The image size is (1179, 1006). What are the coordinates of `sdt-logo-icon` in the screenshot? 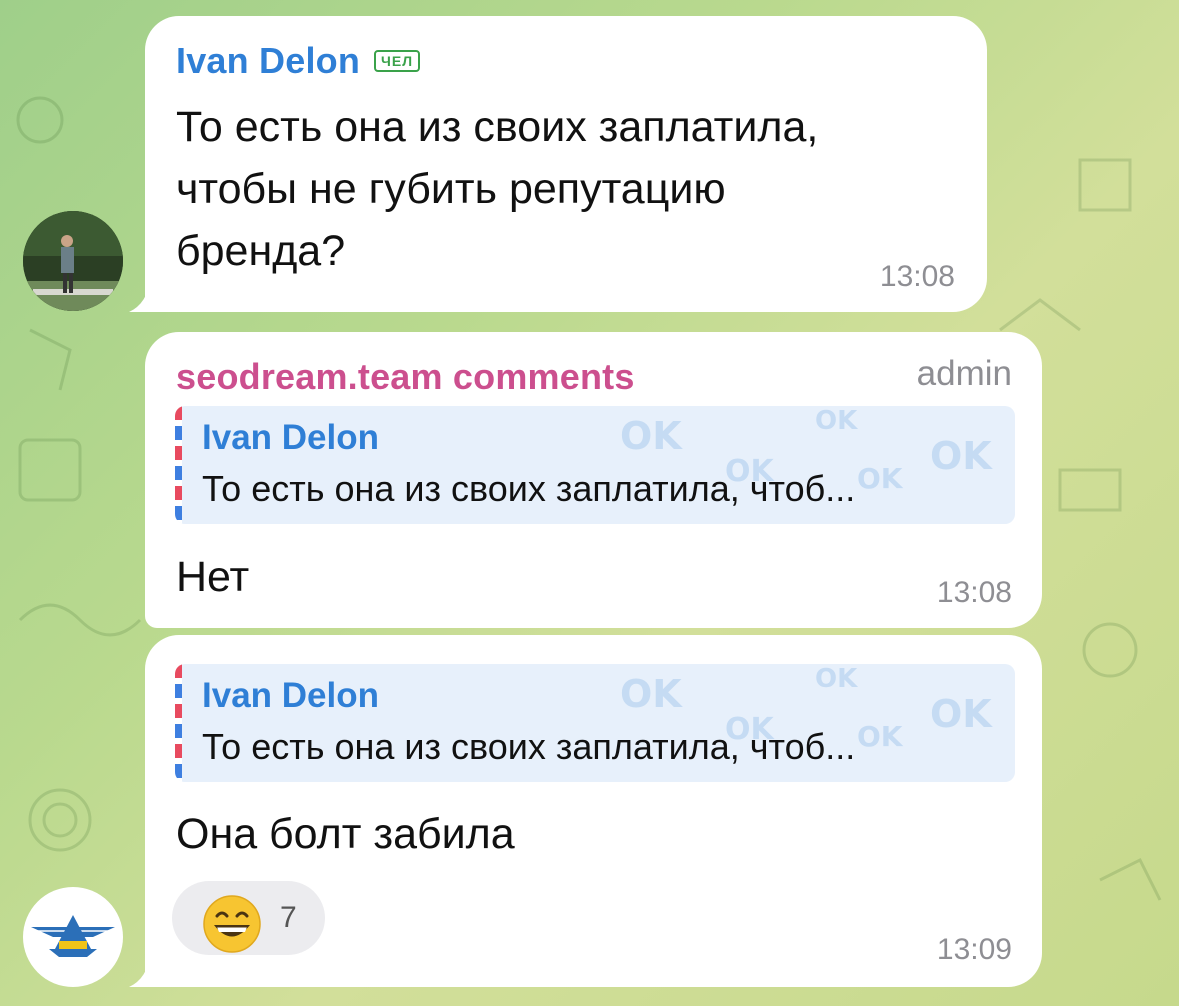 It's located at (73, 936).